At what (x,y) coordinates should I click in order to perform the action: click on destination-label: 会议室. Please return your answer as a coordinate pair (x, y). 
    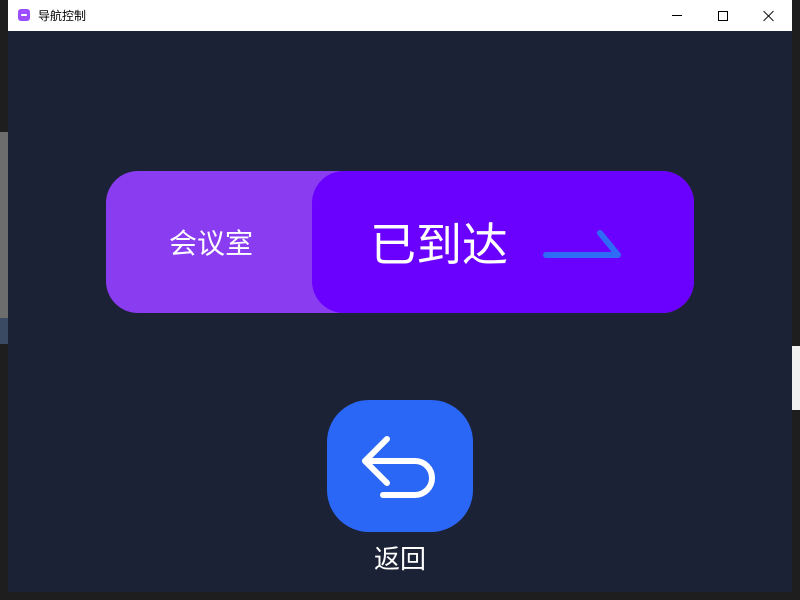
    Looking at the image, I should click on (210, 243).